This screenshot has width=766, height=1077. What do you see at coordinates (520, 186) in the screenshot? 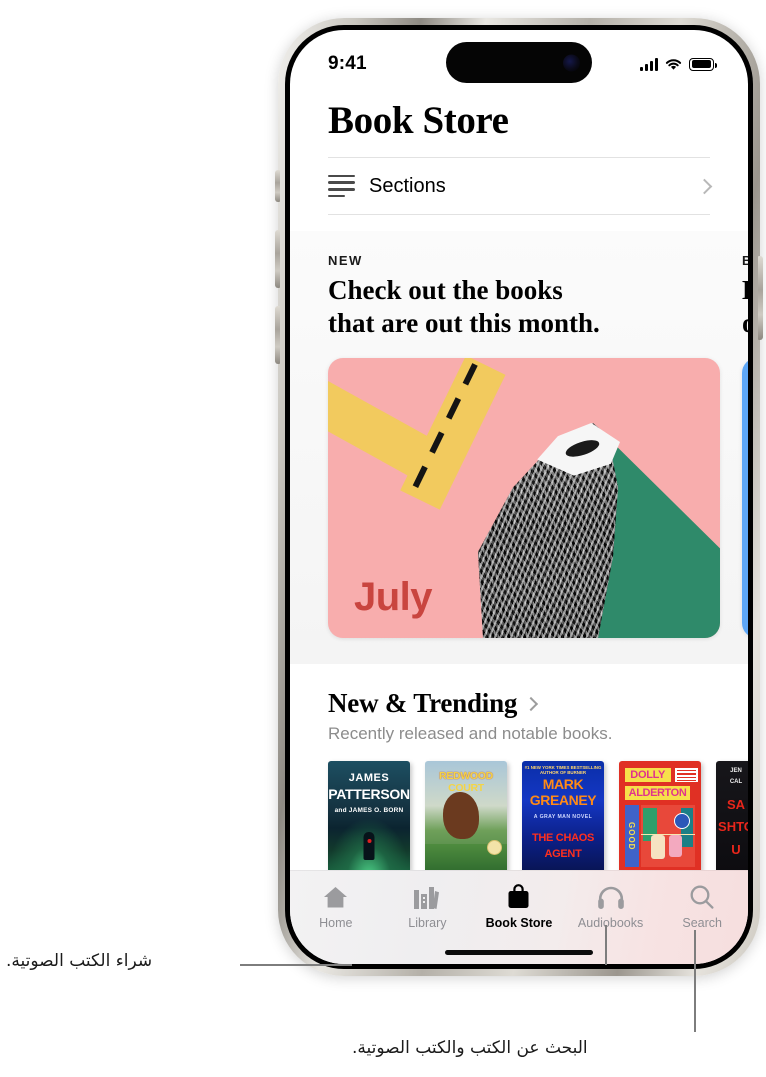
I see `sections-row: Sections` at bounding box center [520, 186].